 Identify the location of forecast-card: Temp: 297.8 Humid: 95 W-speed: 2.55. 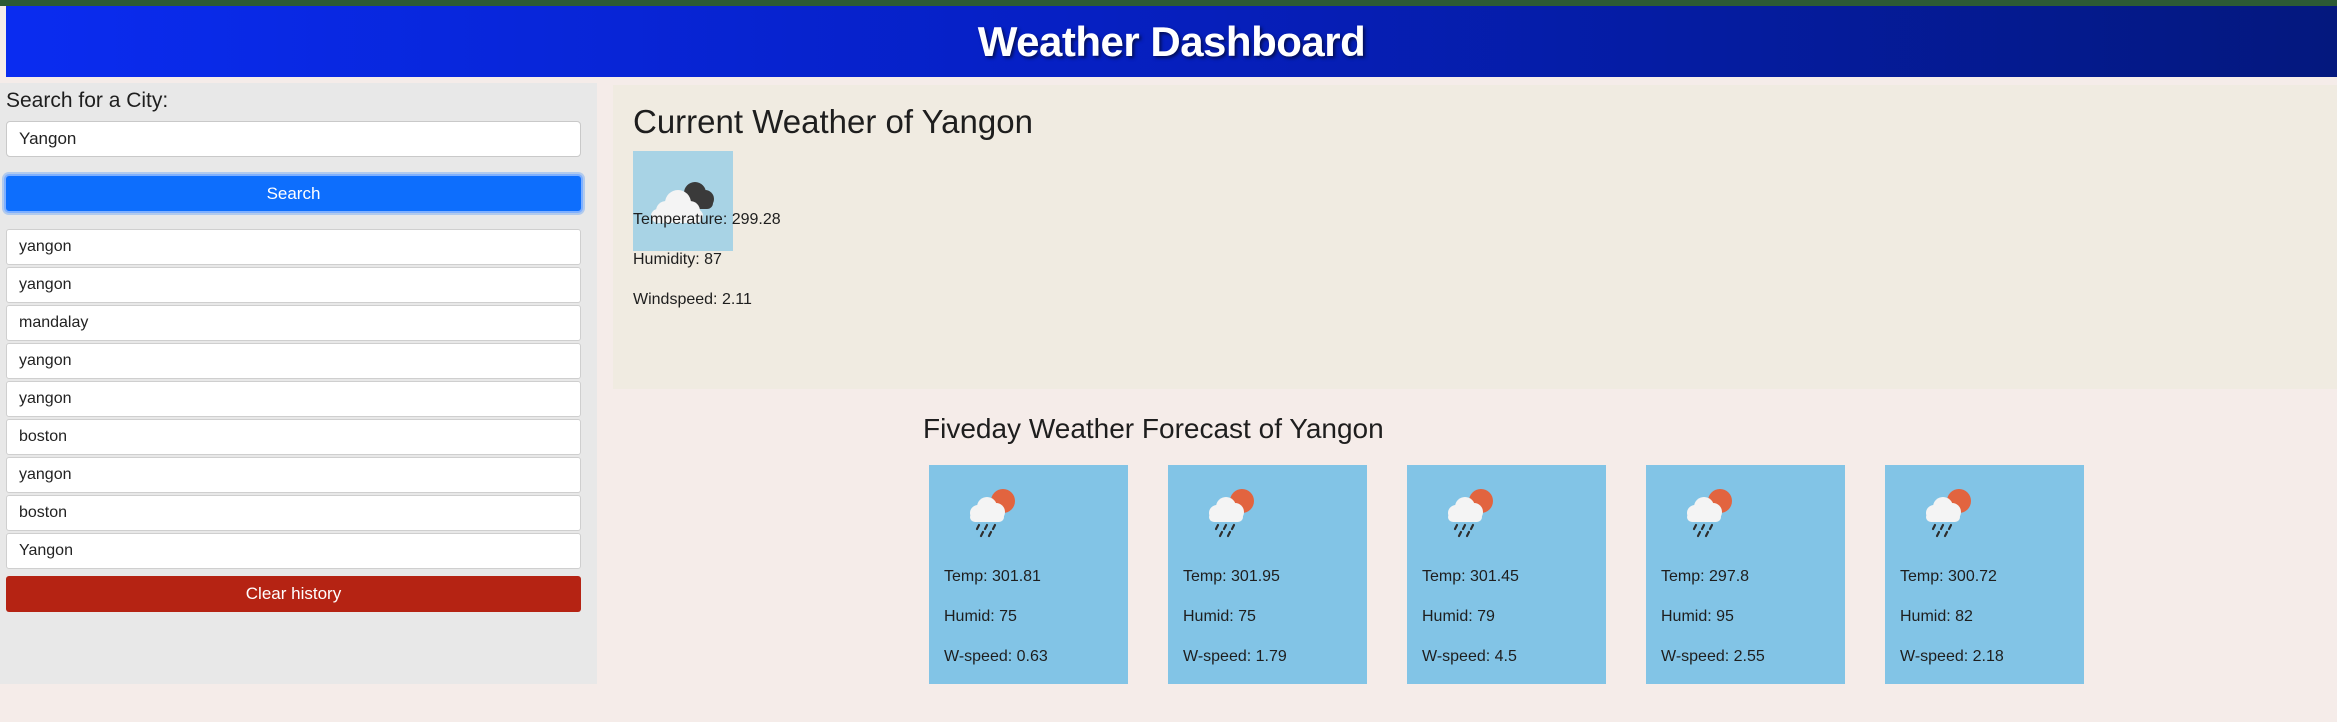
(1745, 574).